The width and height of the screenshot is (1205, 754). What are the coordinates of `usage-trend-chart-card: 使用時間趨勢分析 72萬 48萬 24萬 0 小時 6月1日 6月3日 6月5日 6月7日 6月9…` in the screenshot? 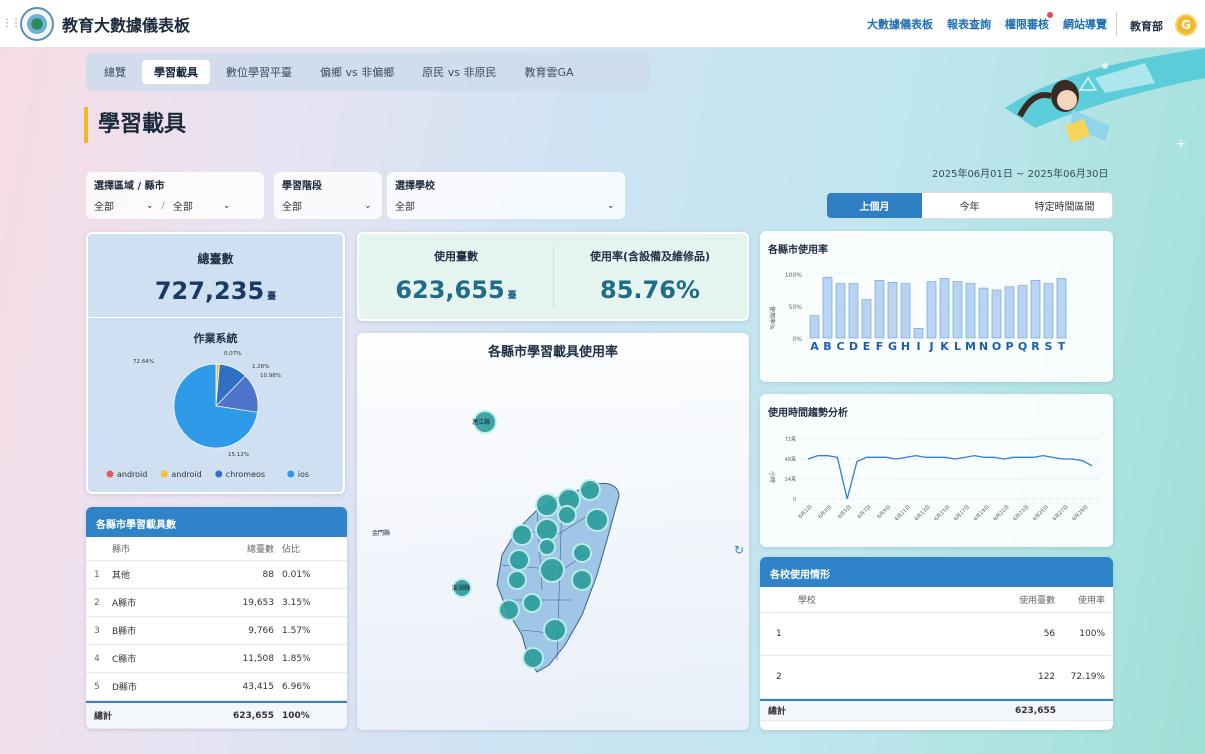 It's located at (936, 470).